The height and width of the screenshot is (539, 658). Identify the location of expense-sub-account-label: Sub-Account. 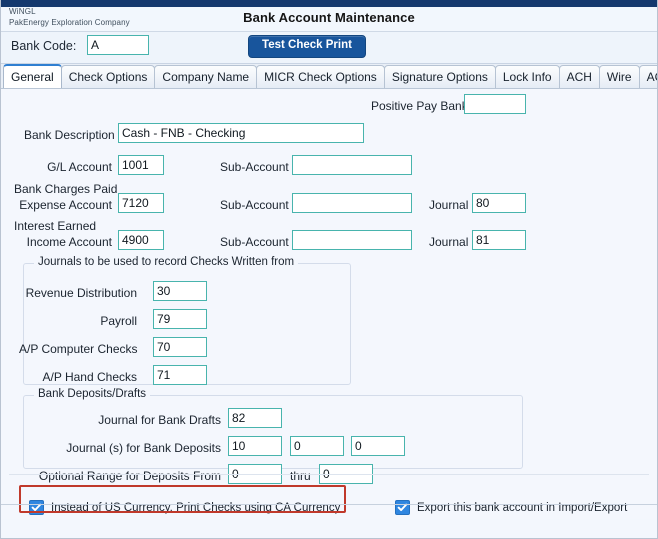
(254, 205).